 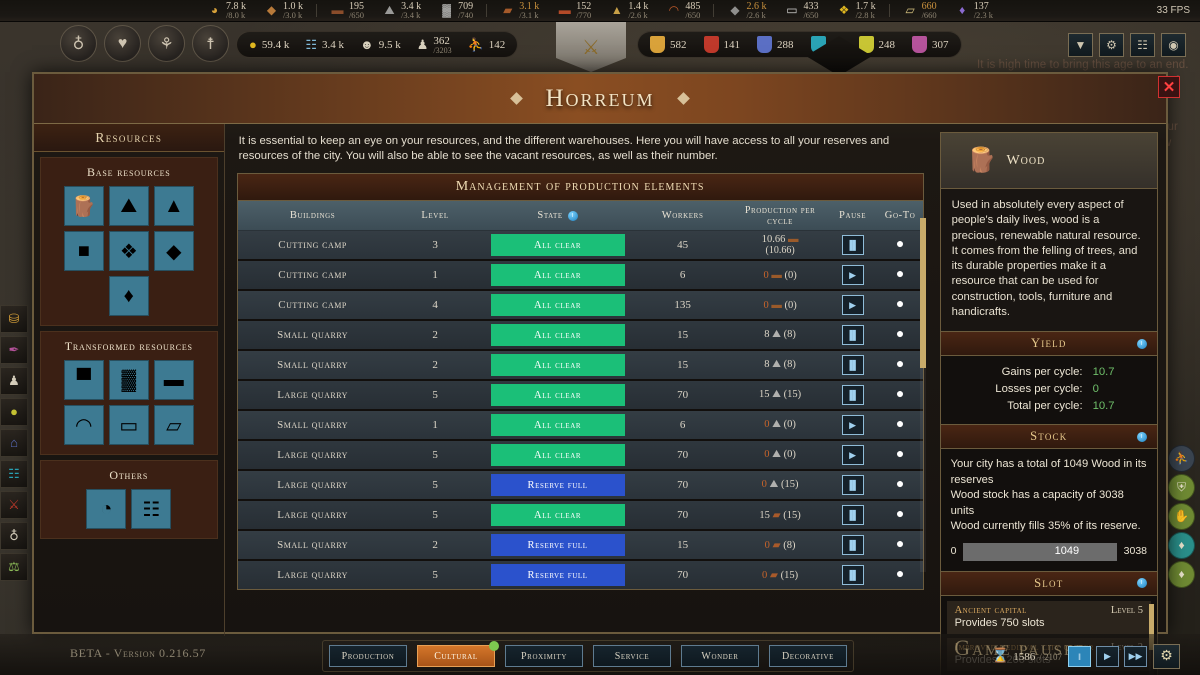 What do you see at coordinates (324, 45) in the screenshot?
I see `city-stat: ☷ 3.4 k` at bounding box center [324, 45].